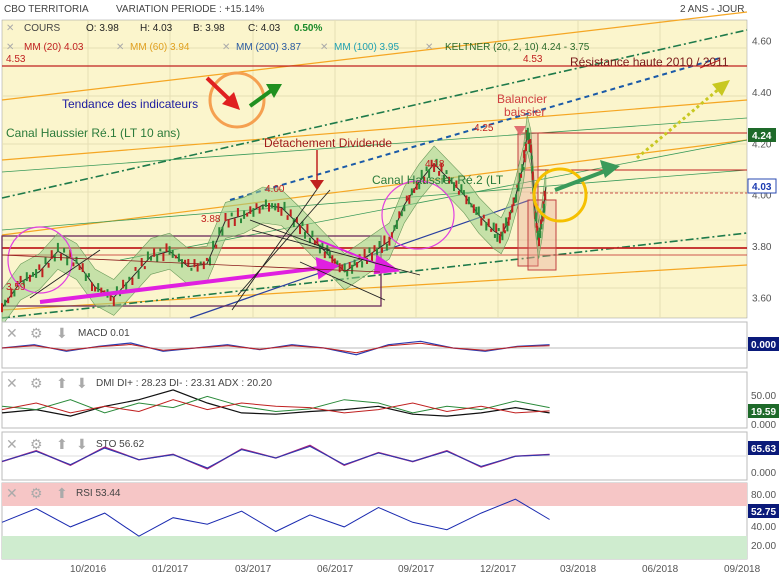 This screenshot has width=781, height=576. What do you see at coordinates (36, 333) in the screenshot?
I see `macd-settings-icon: ⚙` at bounding box center [36, 333].